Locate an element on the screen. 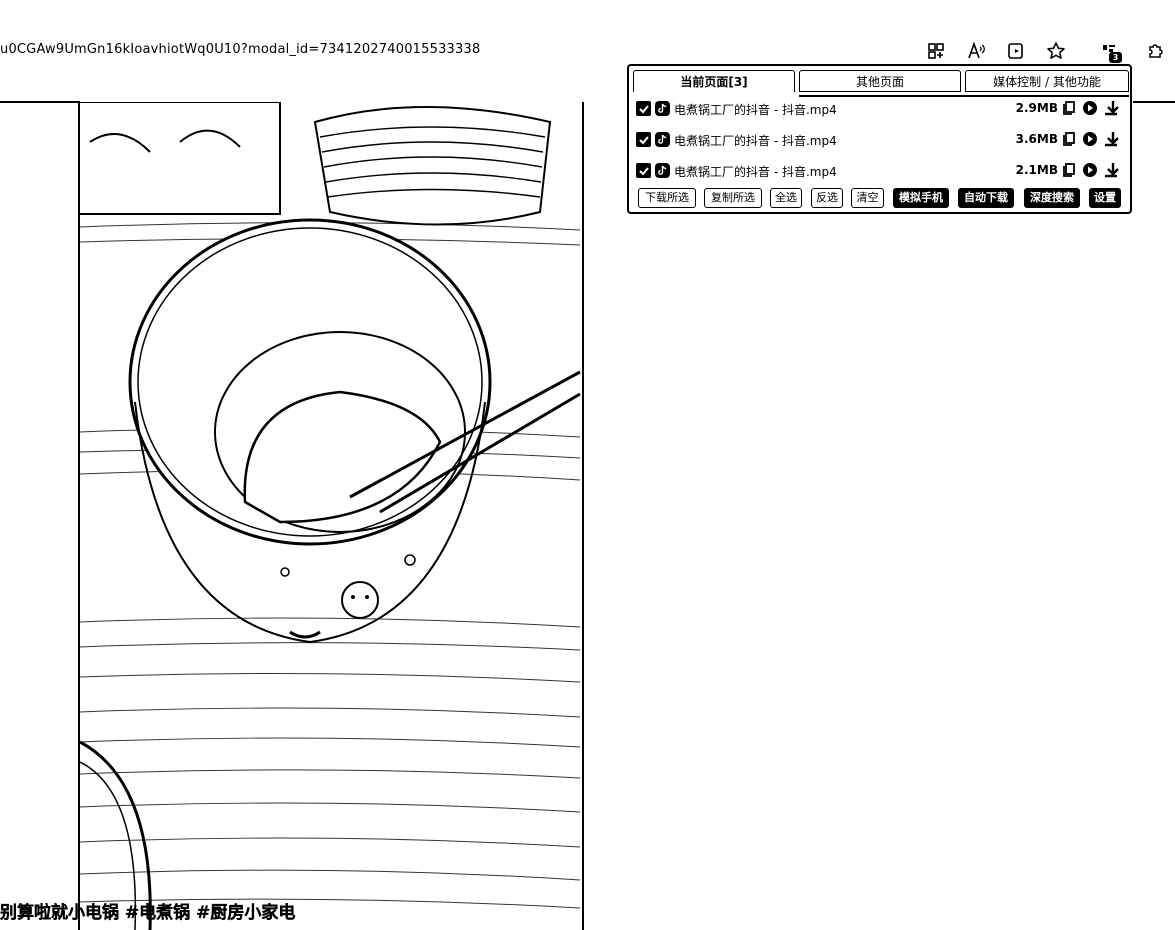 The height and width of the screenshot is (930, 1175). download-selected-button: 下载所选 is located at coordinates (667, 198).